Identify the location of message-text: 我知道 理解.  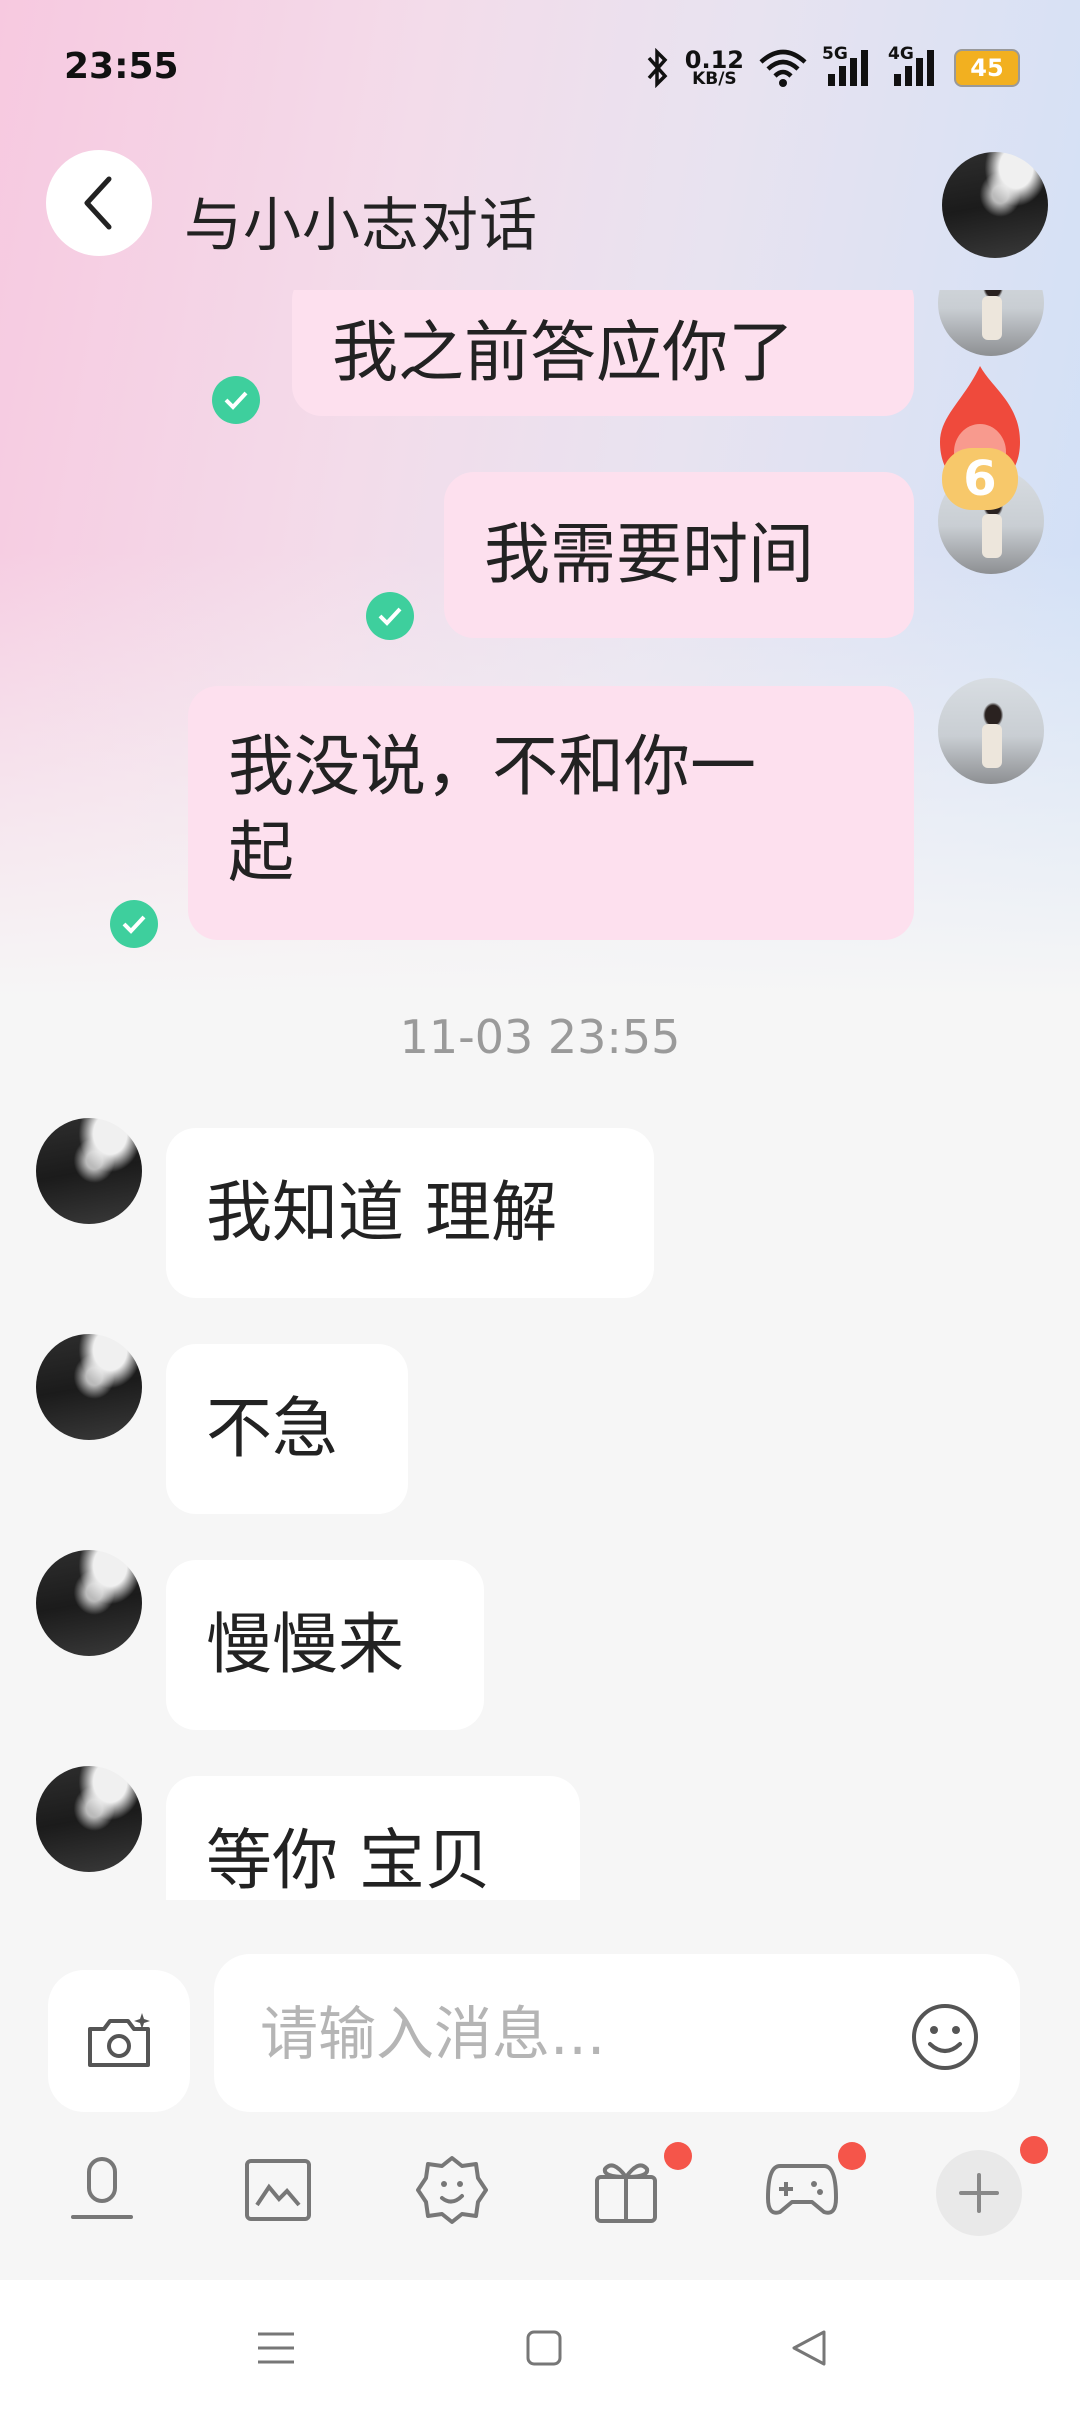
(381, 1212).